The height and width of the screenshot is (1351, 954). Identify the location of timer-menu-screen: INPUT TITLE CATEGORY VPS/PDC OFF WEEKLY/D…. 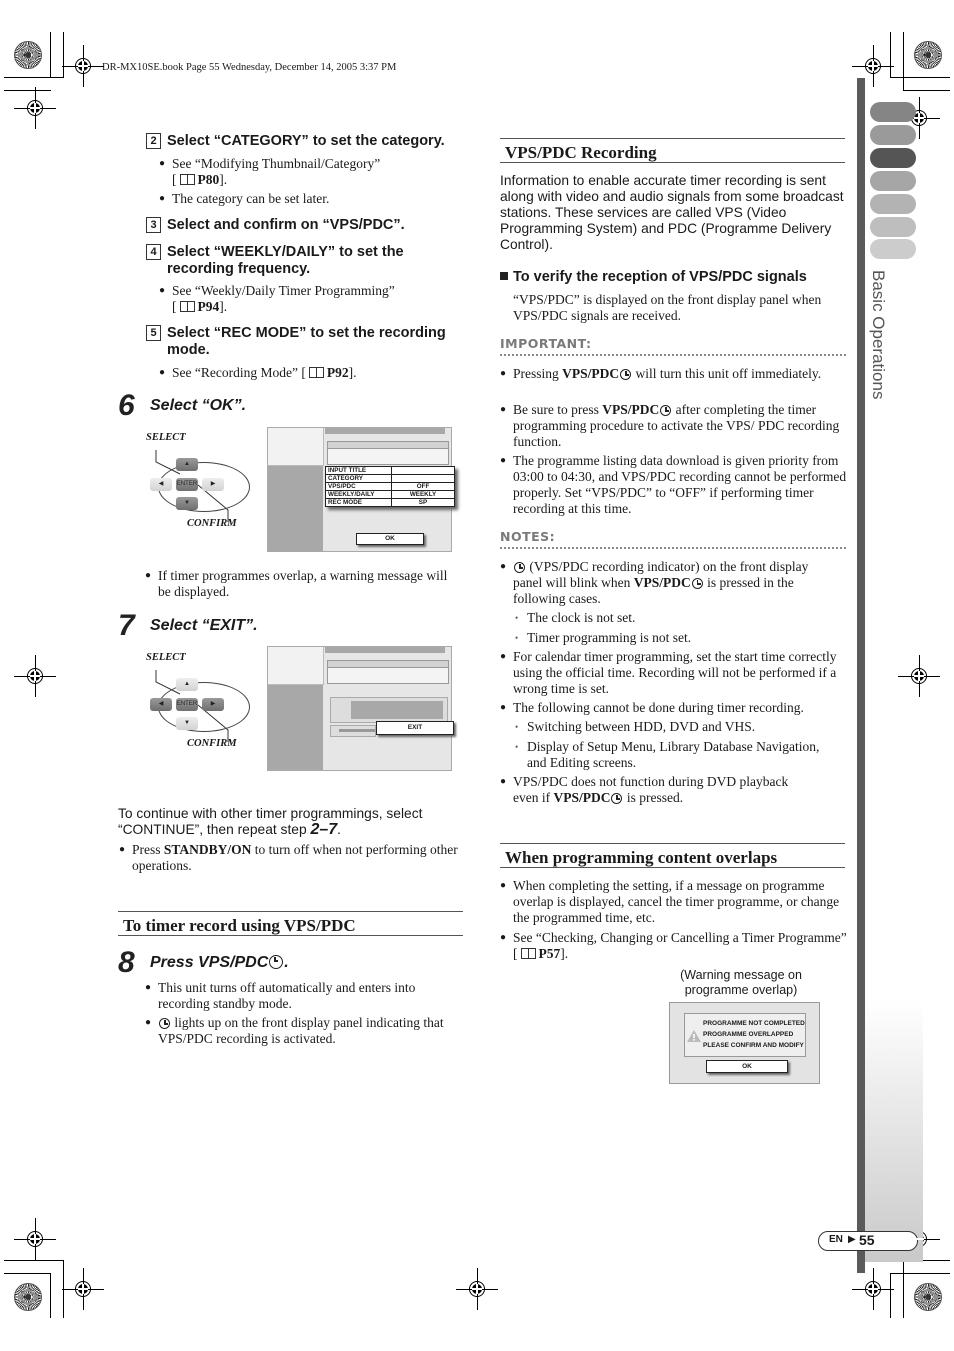
(361, 489).